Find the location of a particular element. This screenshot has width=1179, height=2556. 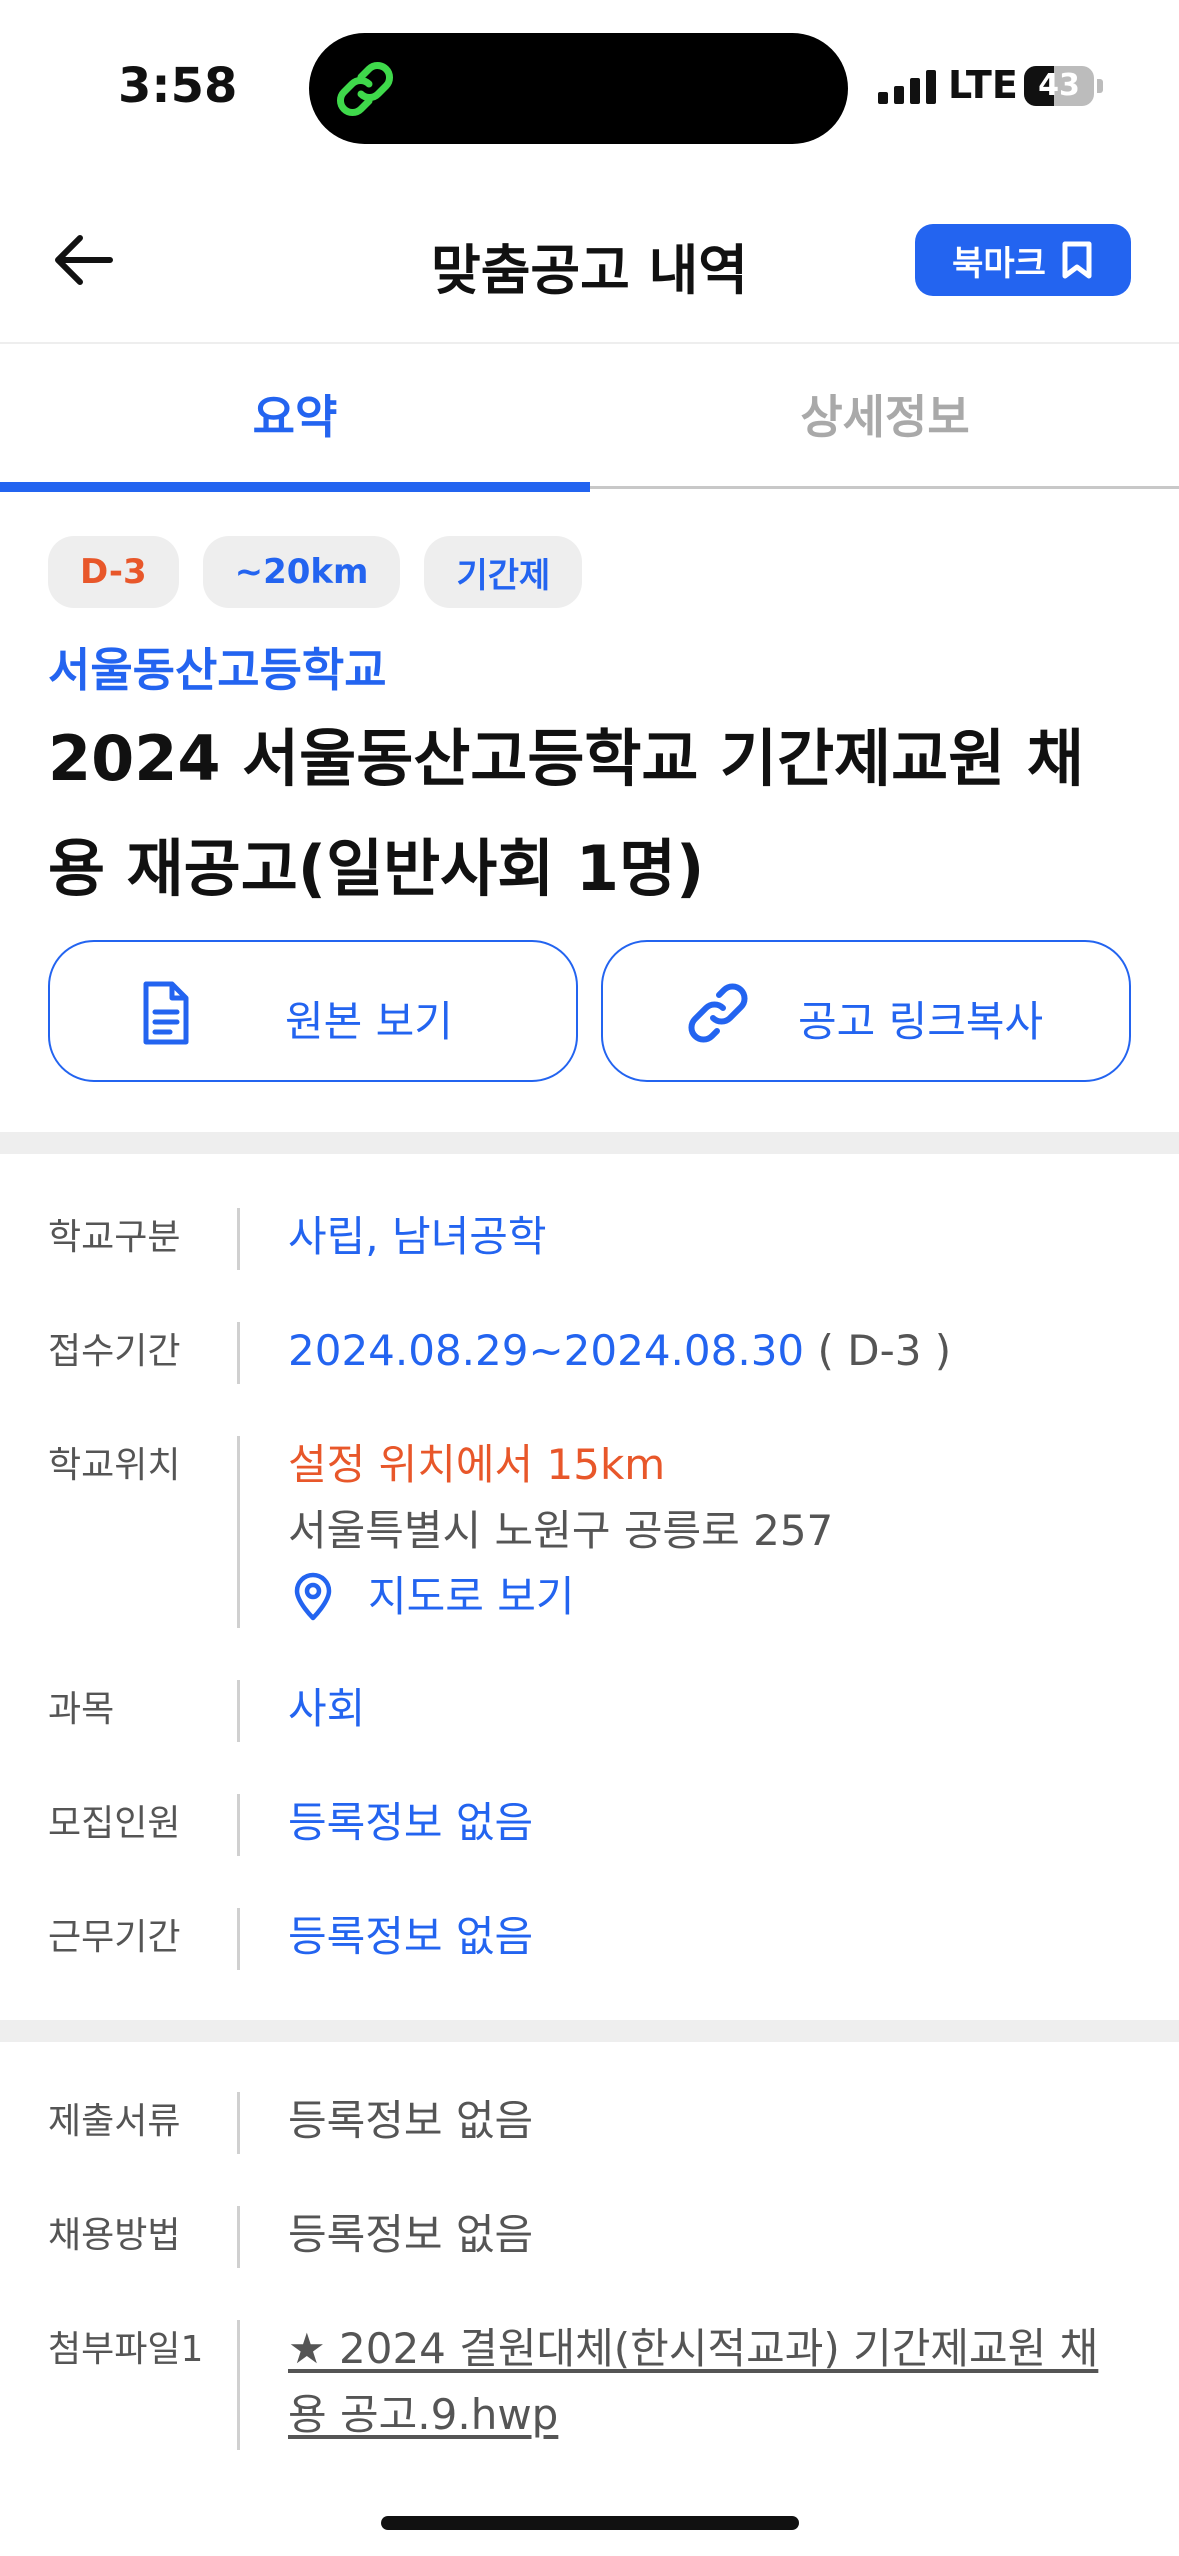

tab-active-indicator is located at coordinates (295, 487).